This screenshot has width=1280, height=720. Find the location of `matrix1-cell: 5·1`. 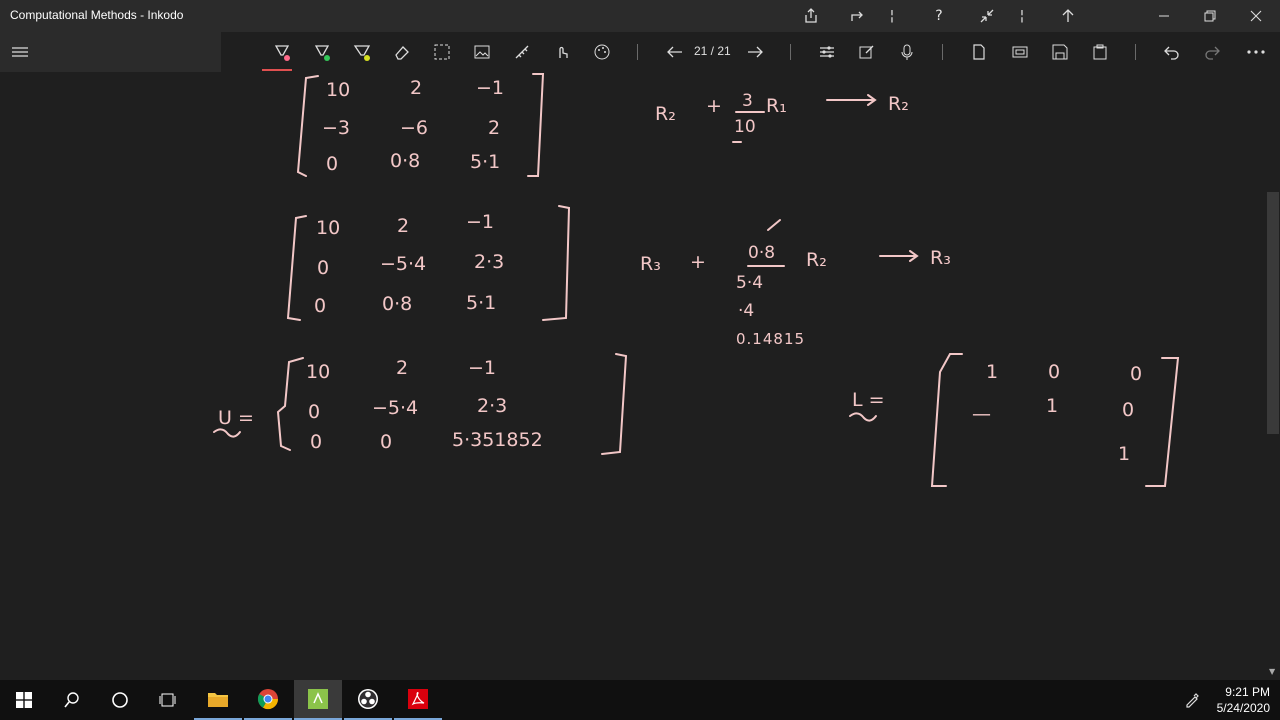

matrix1-cell: 5·1 is located at coordinates (485, 162).